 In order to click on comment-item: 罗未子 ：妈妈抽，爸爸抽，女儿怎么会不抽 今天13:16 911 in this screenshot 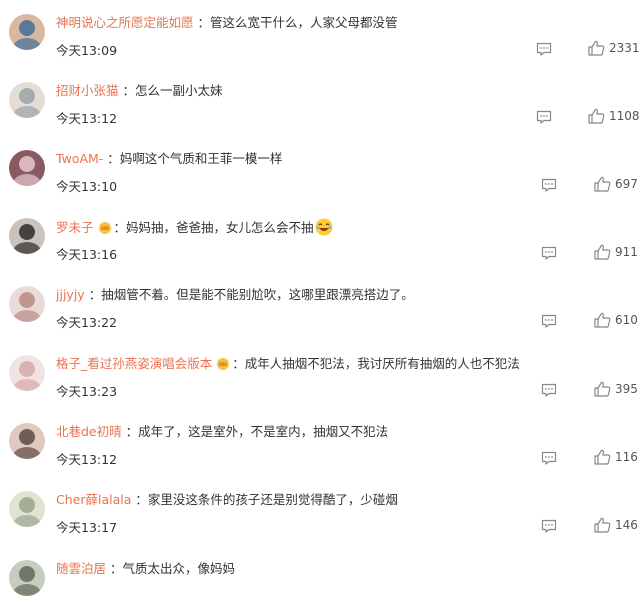, I will do `click(320, 238)`.